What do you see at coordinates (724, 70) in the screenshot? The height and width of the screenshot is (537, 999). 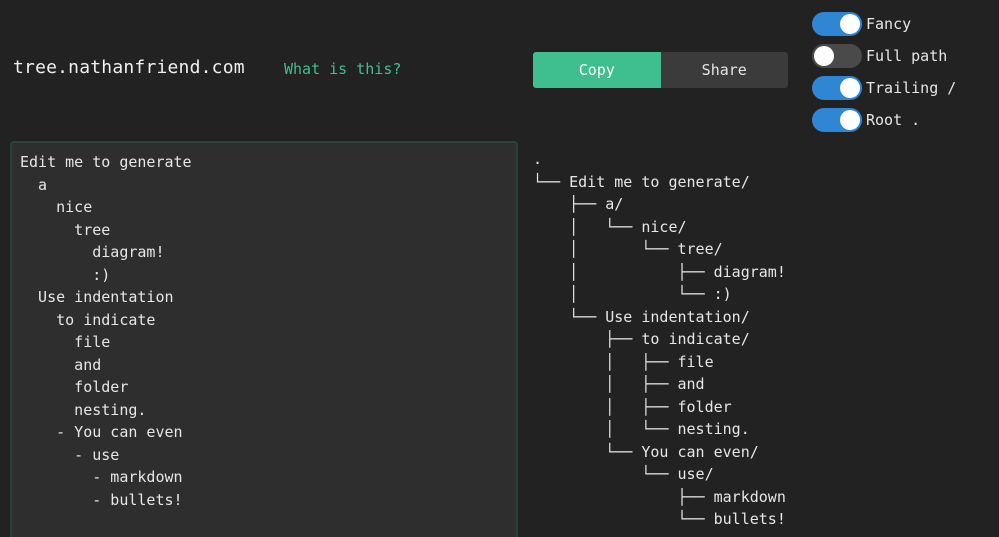 I see `share-button: Share` at bounding box center [724, 70].